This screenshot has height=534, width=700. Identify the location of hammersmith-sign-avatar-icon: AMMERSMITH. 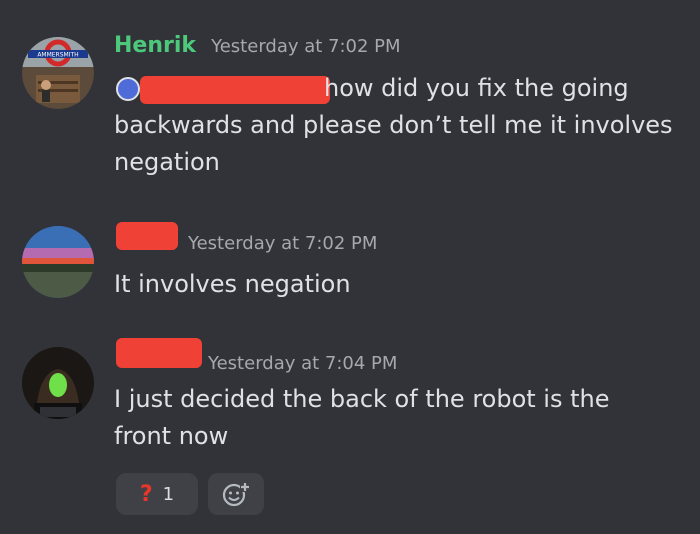
(58, 73).